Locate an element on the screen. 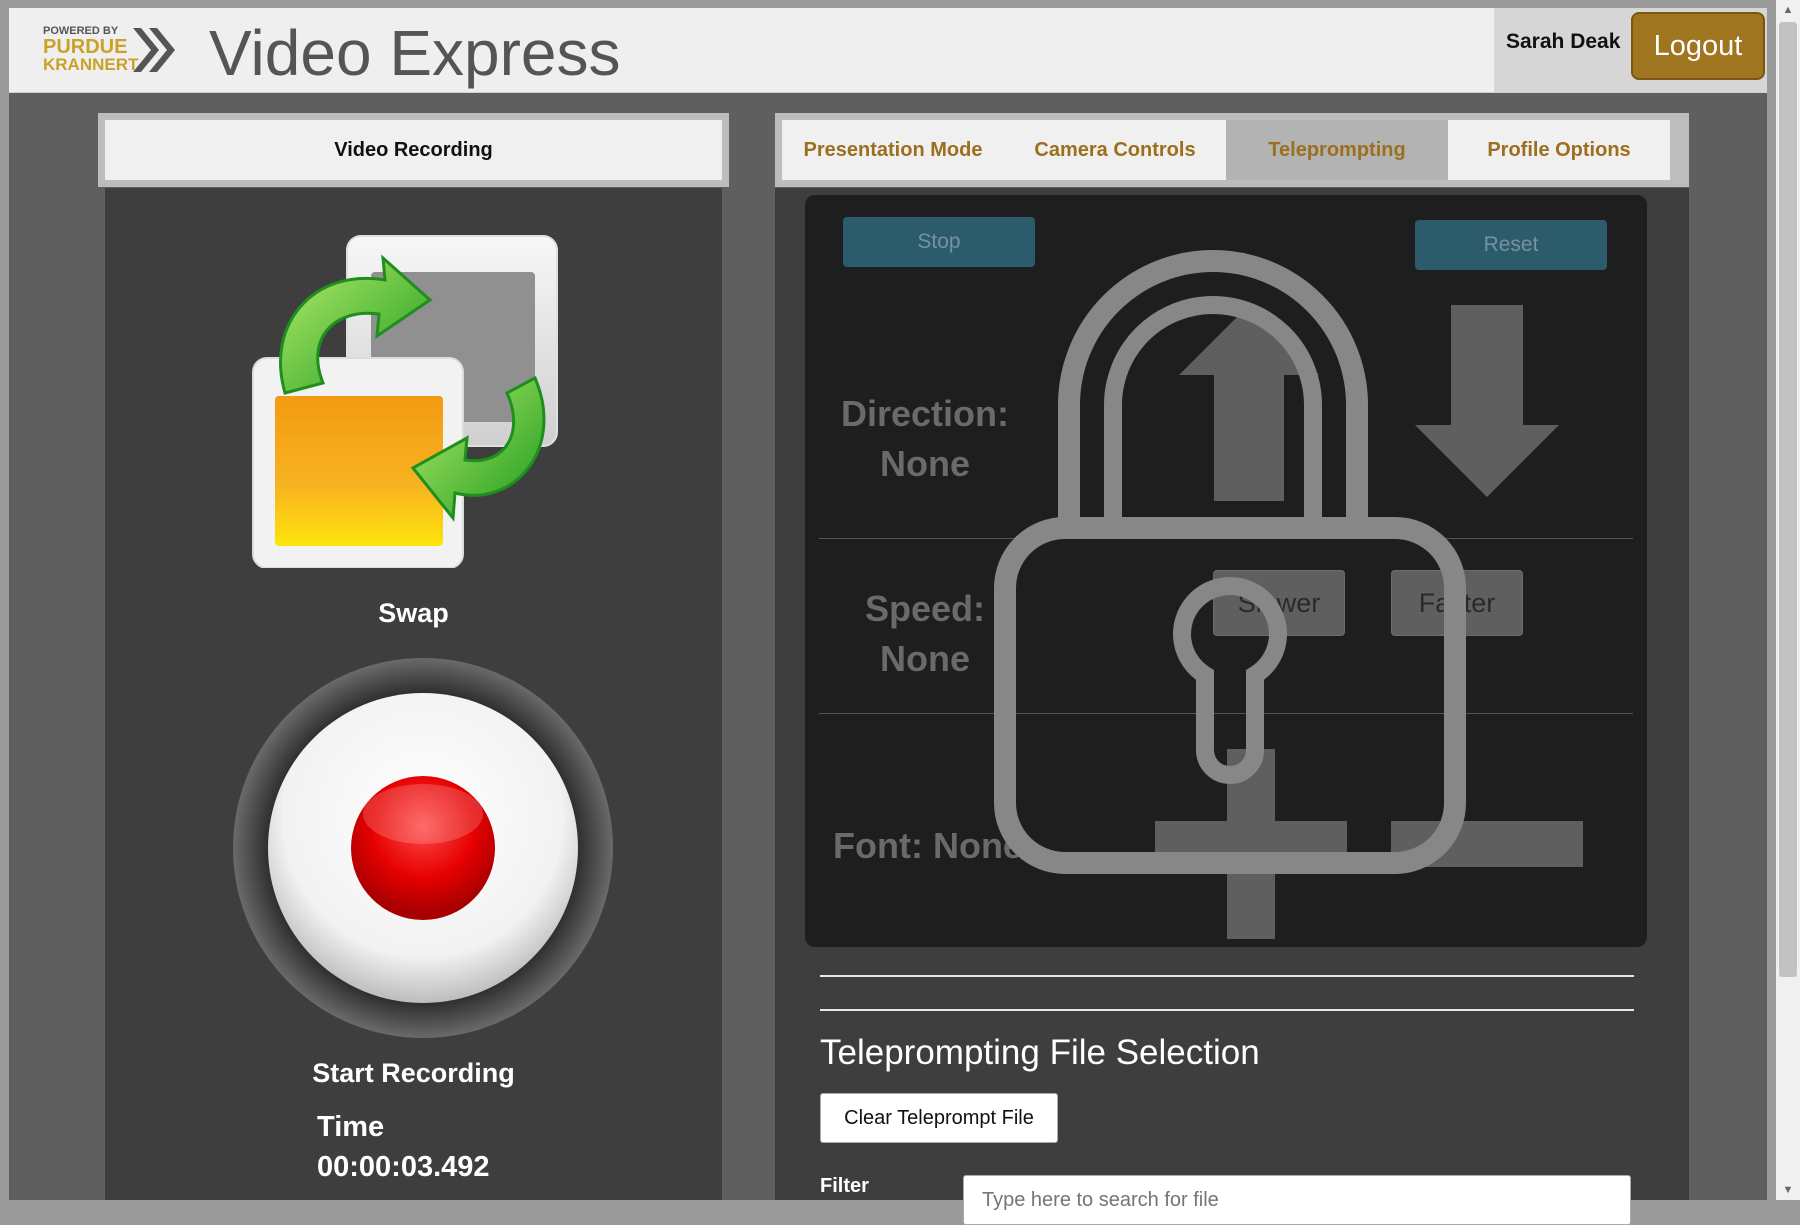  scroll-up-arrow-icon is located at coordinates (1249, 403).